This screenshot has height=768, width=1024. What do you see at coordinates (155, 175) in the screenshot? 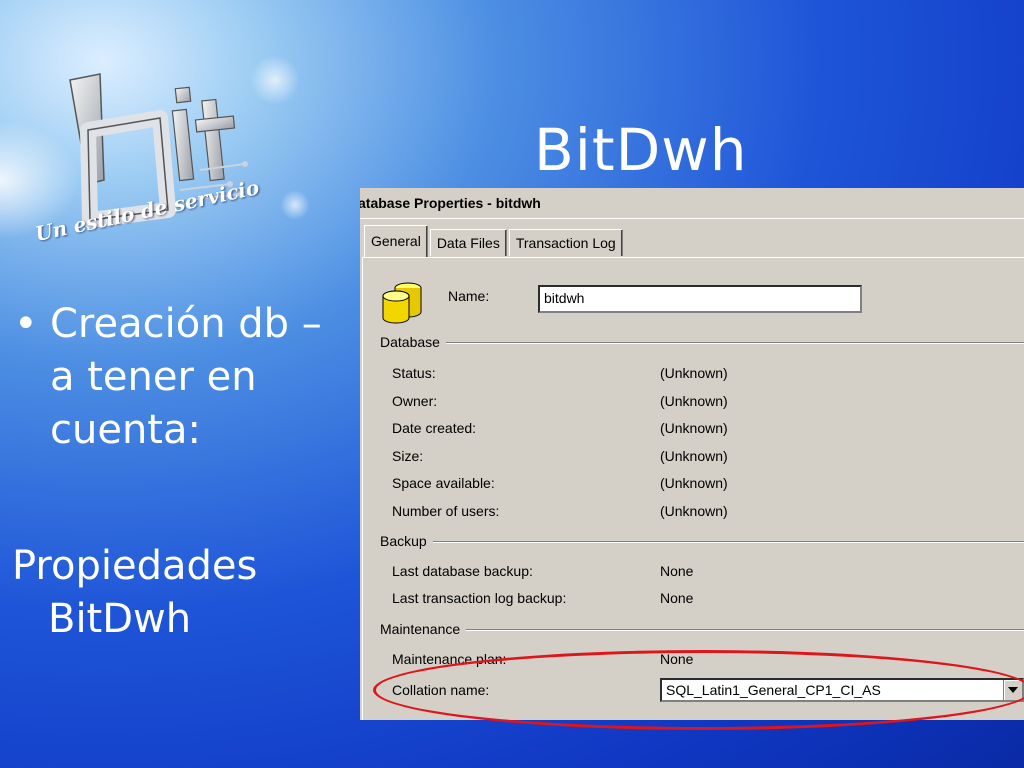
I see `company-logo` at bounding box center [155, 175].